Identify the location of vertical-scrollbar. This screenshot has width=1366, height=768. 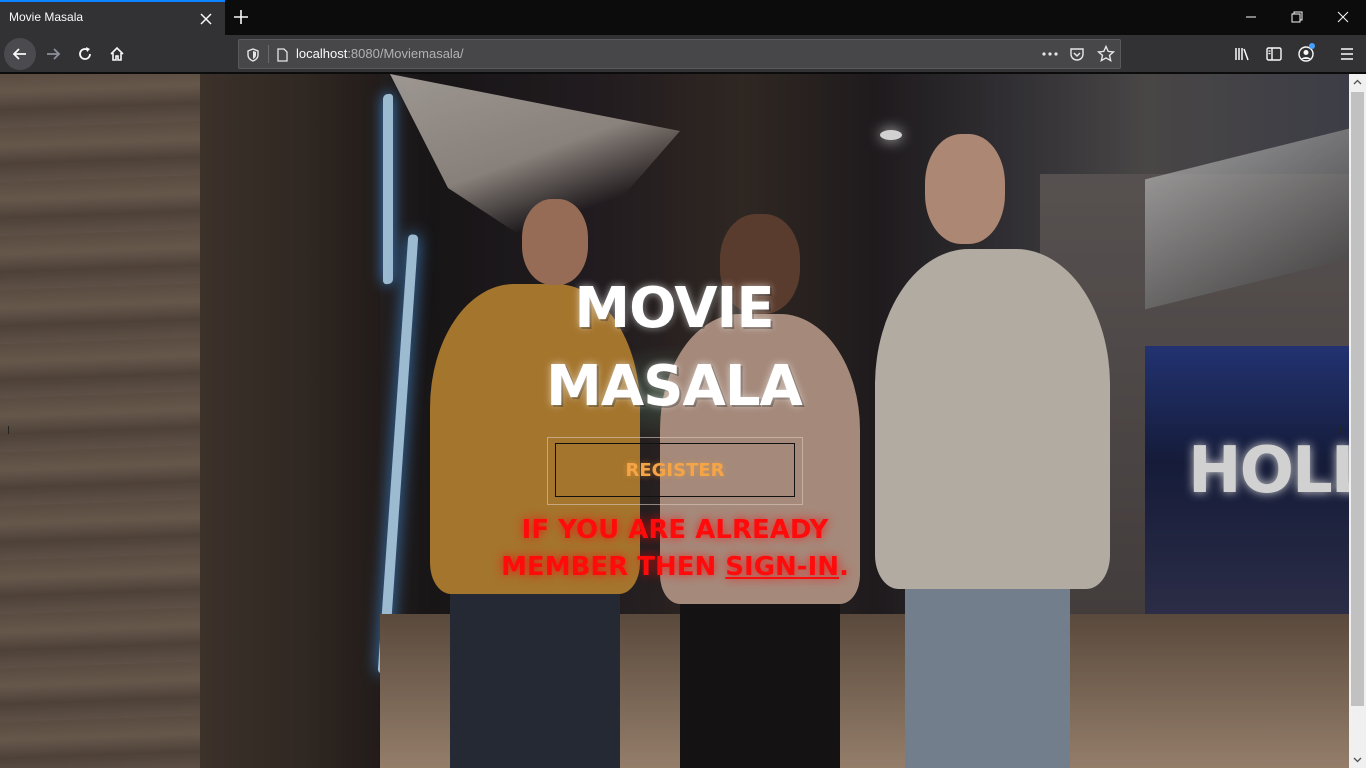
(1357, 421).